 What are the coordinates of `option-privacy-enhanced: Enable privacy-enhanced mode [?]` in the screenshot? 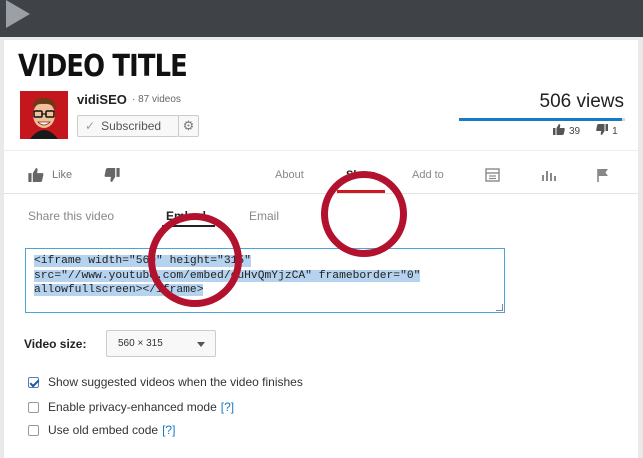 It's located at (131, 407).